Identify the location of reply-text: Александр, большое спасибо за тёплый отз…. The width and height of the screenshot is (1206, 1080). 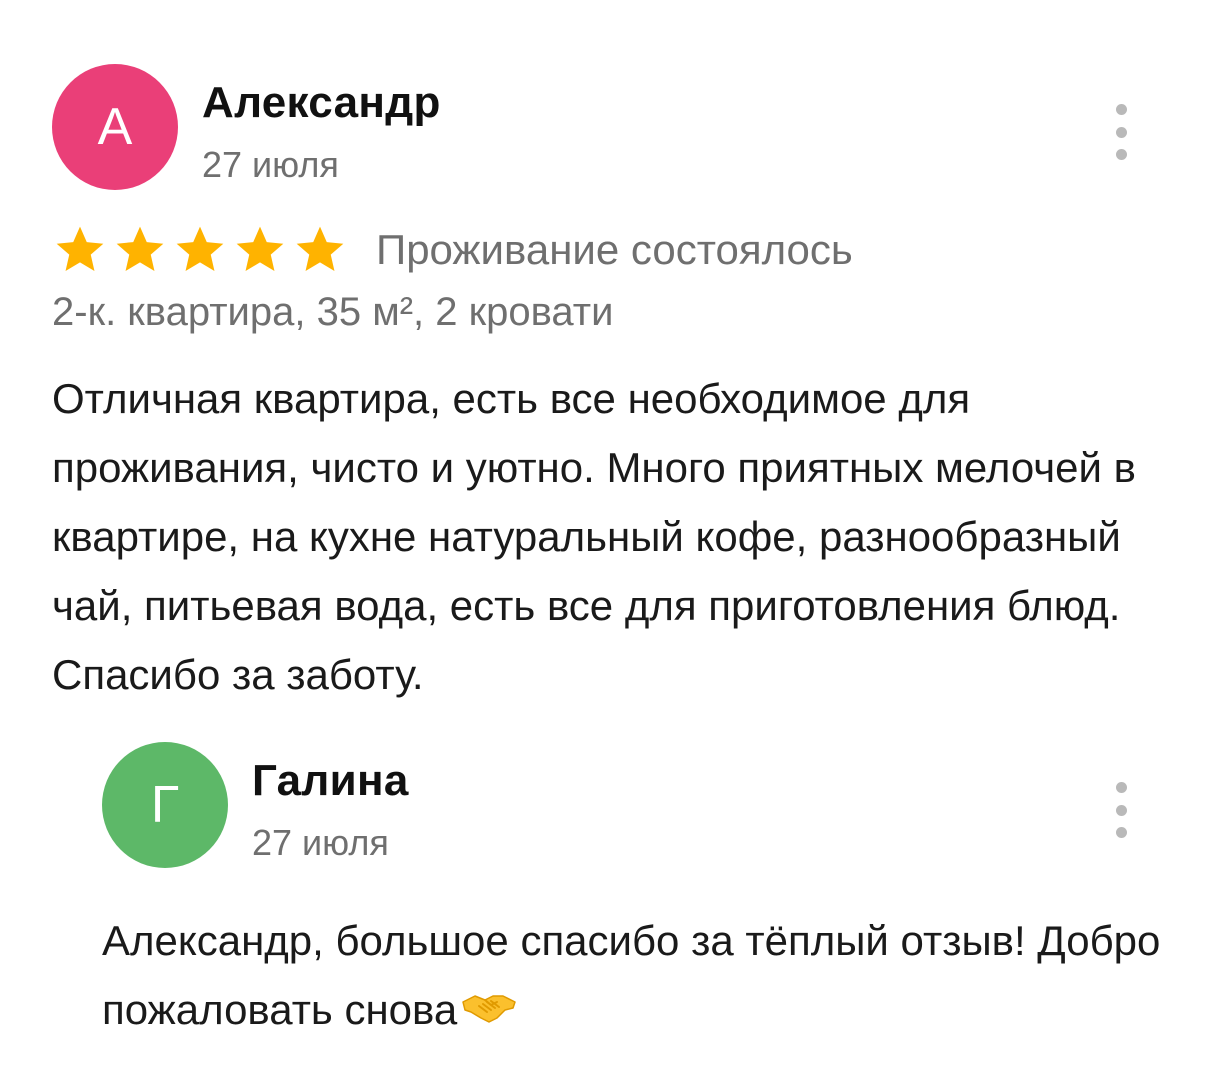
(631, 975).